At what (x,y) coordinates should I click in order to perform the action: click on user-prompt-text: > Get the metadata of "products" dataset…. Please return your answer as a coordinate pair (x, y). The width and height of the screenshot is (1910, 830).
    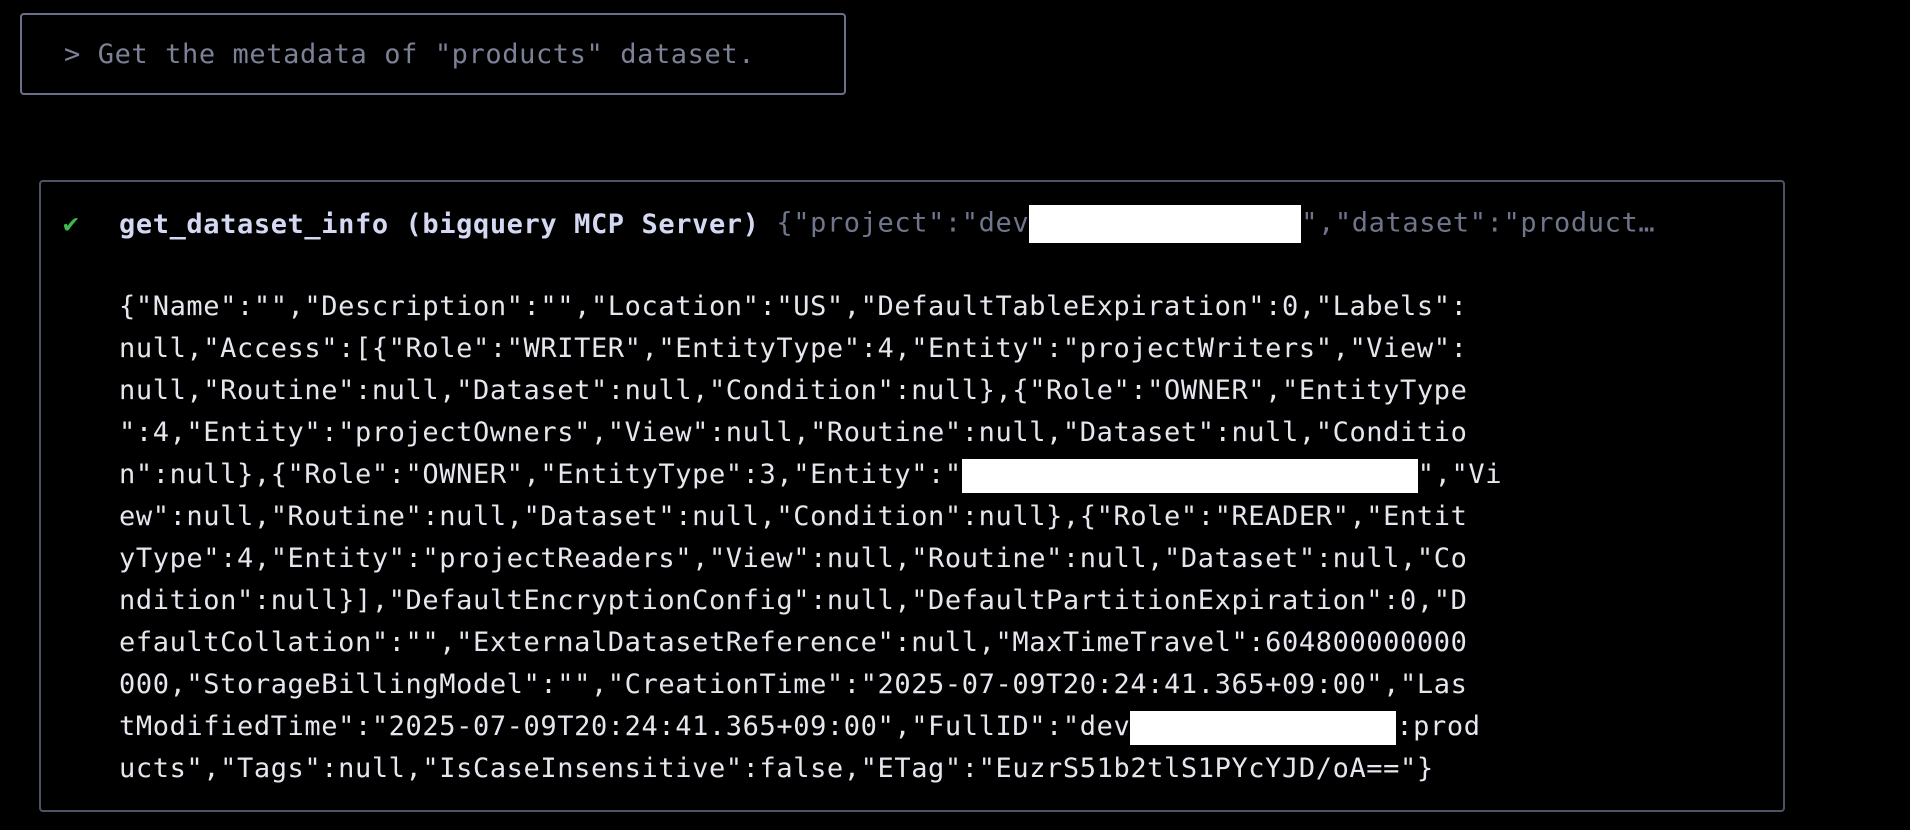
    Looking at the image, I should click on (410, 54).